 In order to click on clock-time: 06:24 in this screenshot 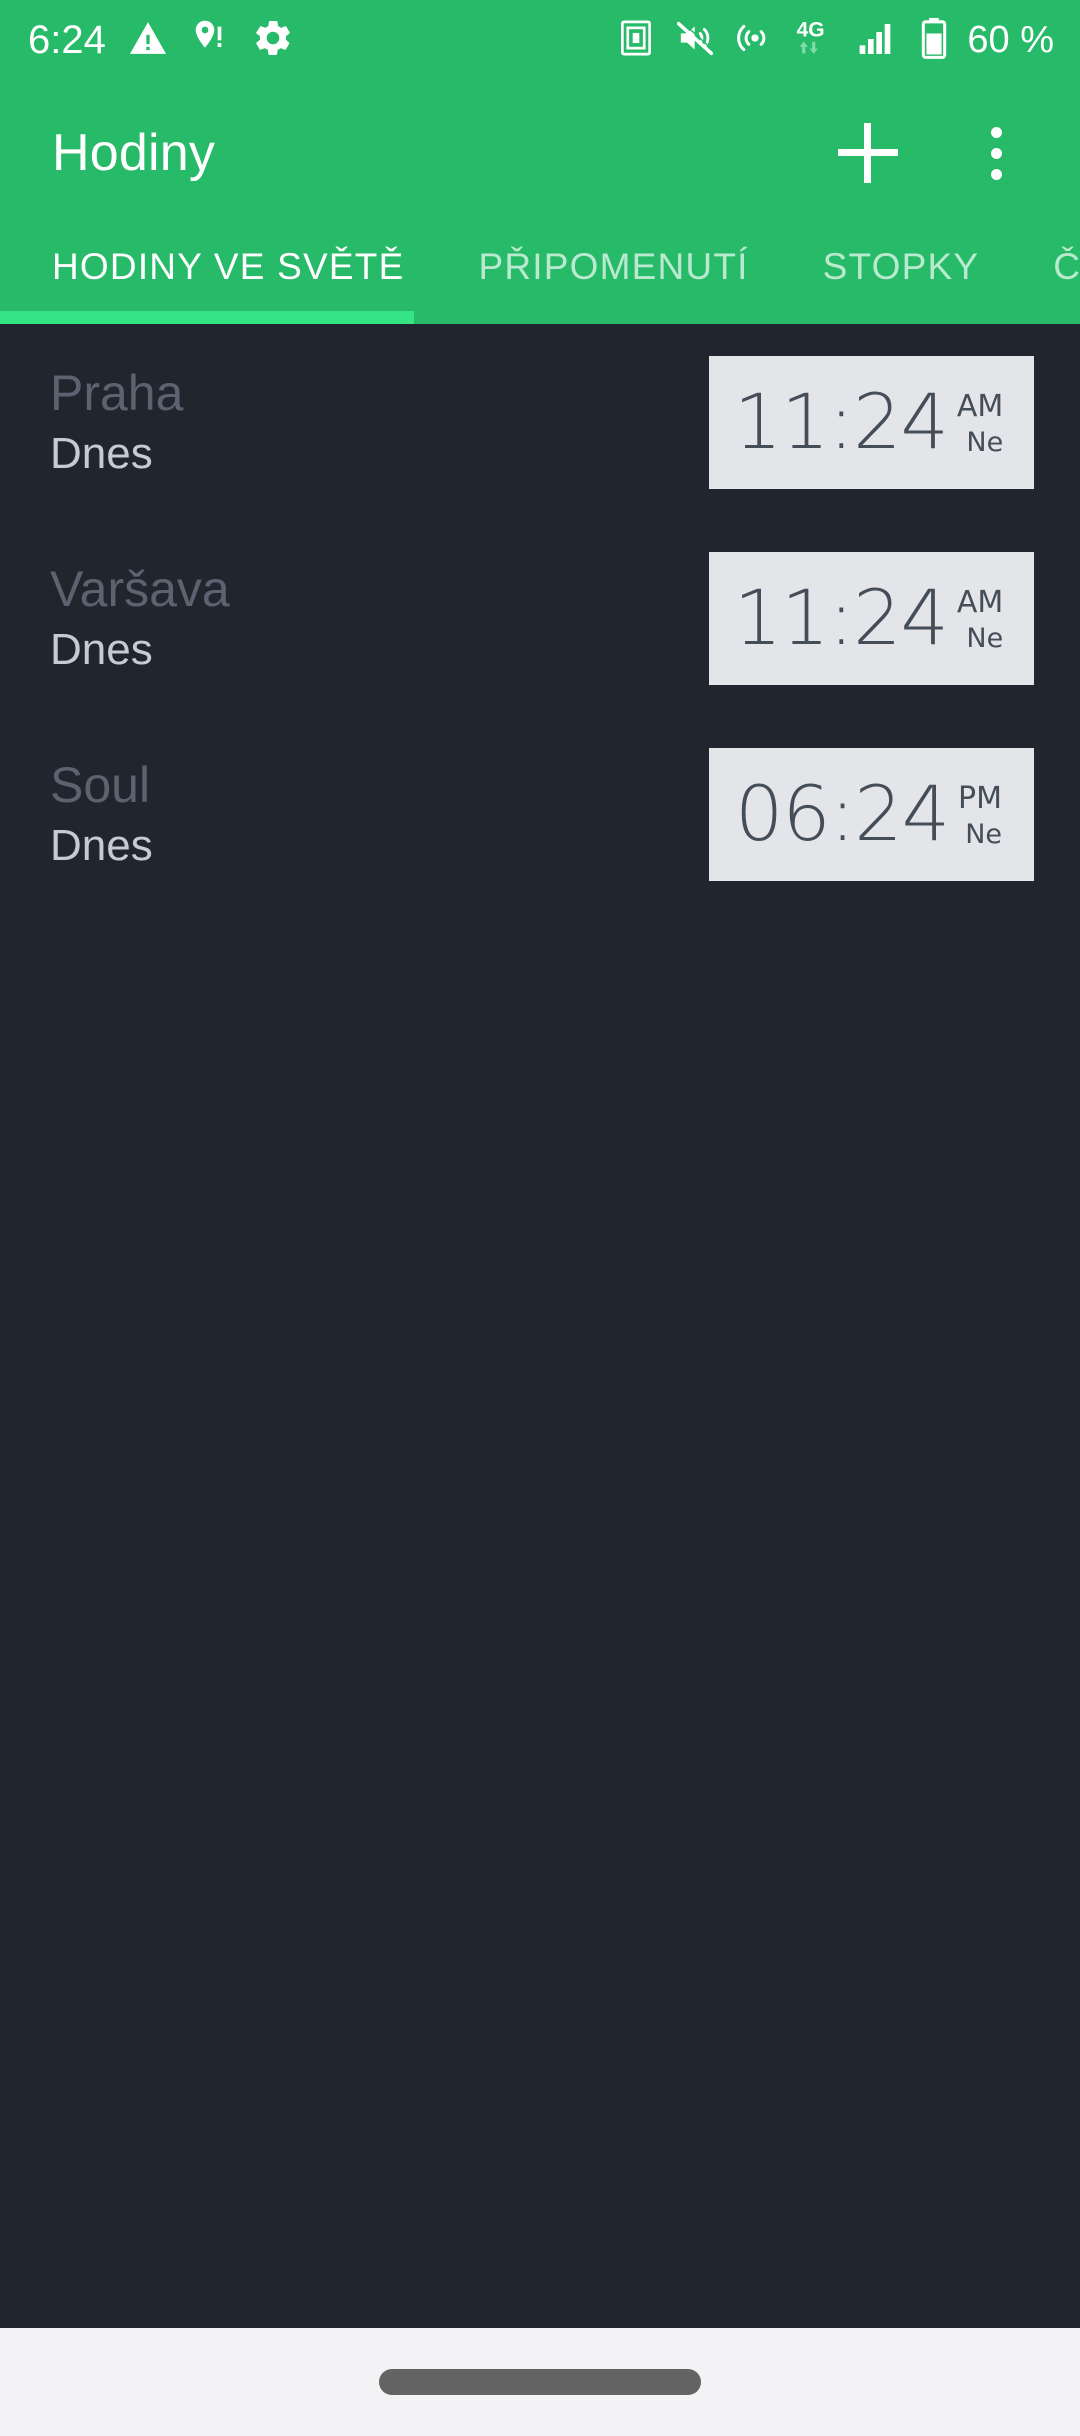, I will do `click(842, 813)`.